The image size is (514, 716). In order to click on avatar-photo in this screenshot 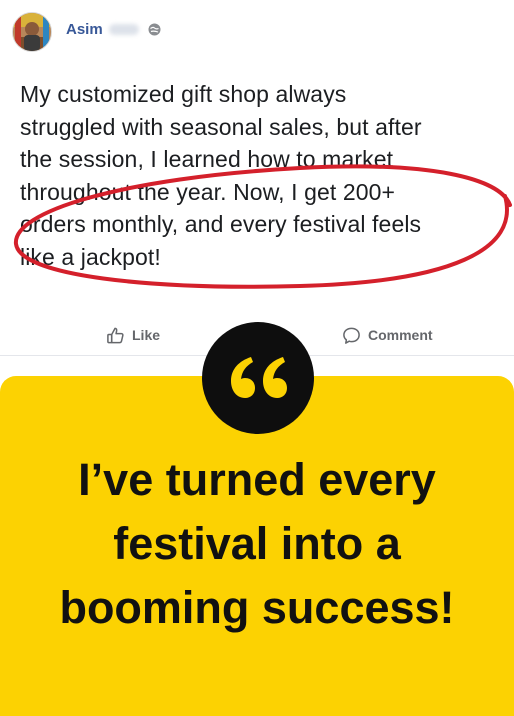, I will do `click(32, 32)`.